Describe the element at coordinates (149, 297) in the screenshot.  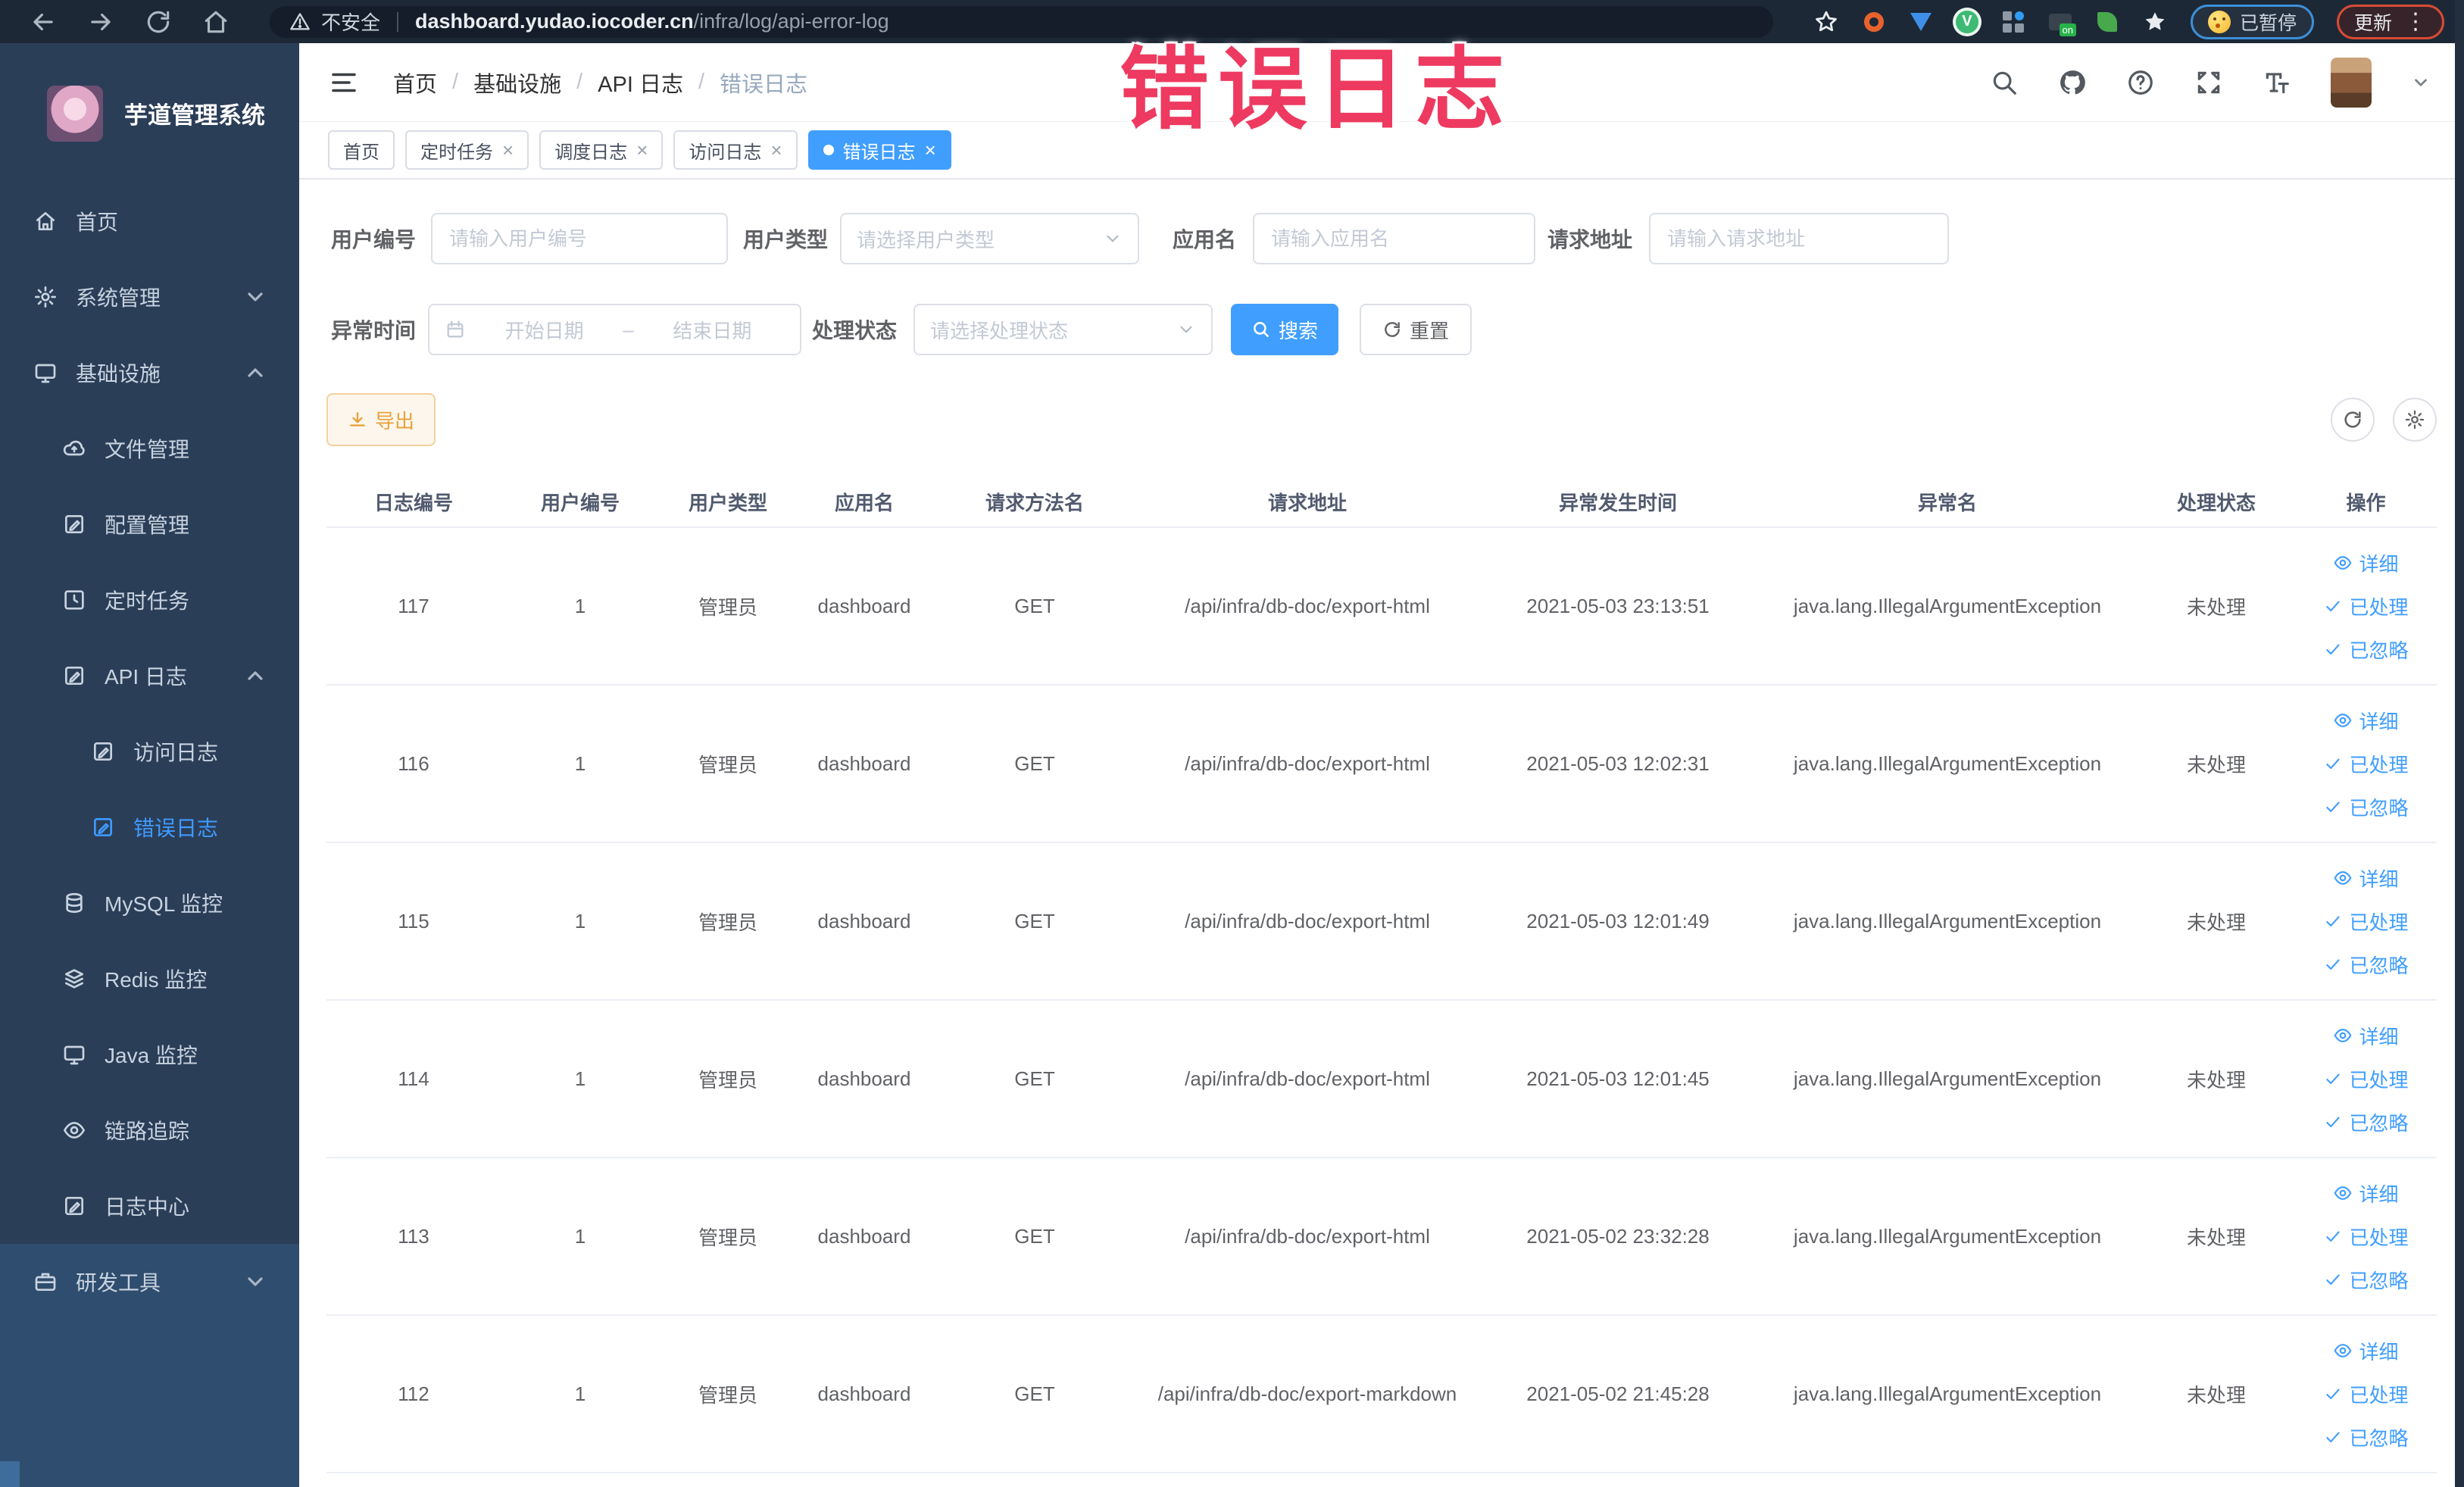
I see `sidebar-item-system: 系统管理` at that location.